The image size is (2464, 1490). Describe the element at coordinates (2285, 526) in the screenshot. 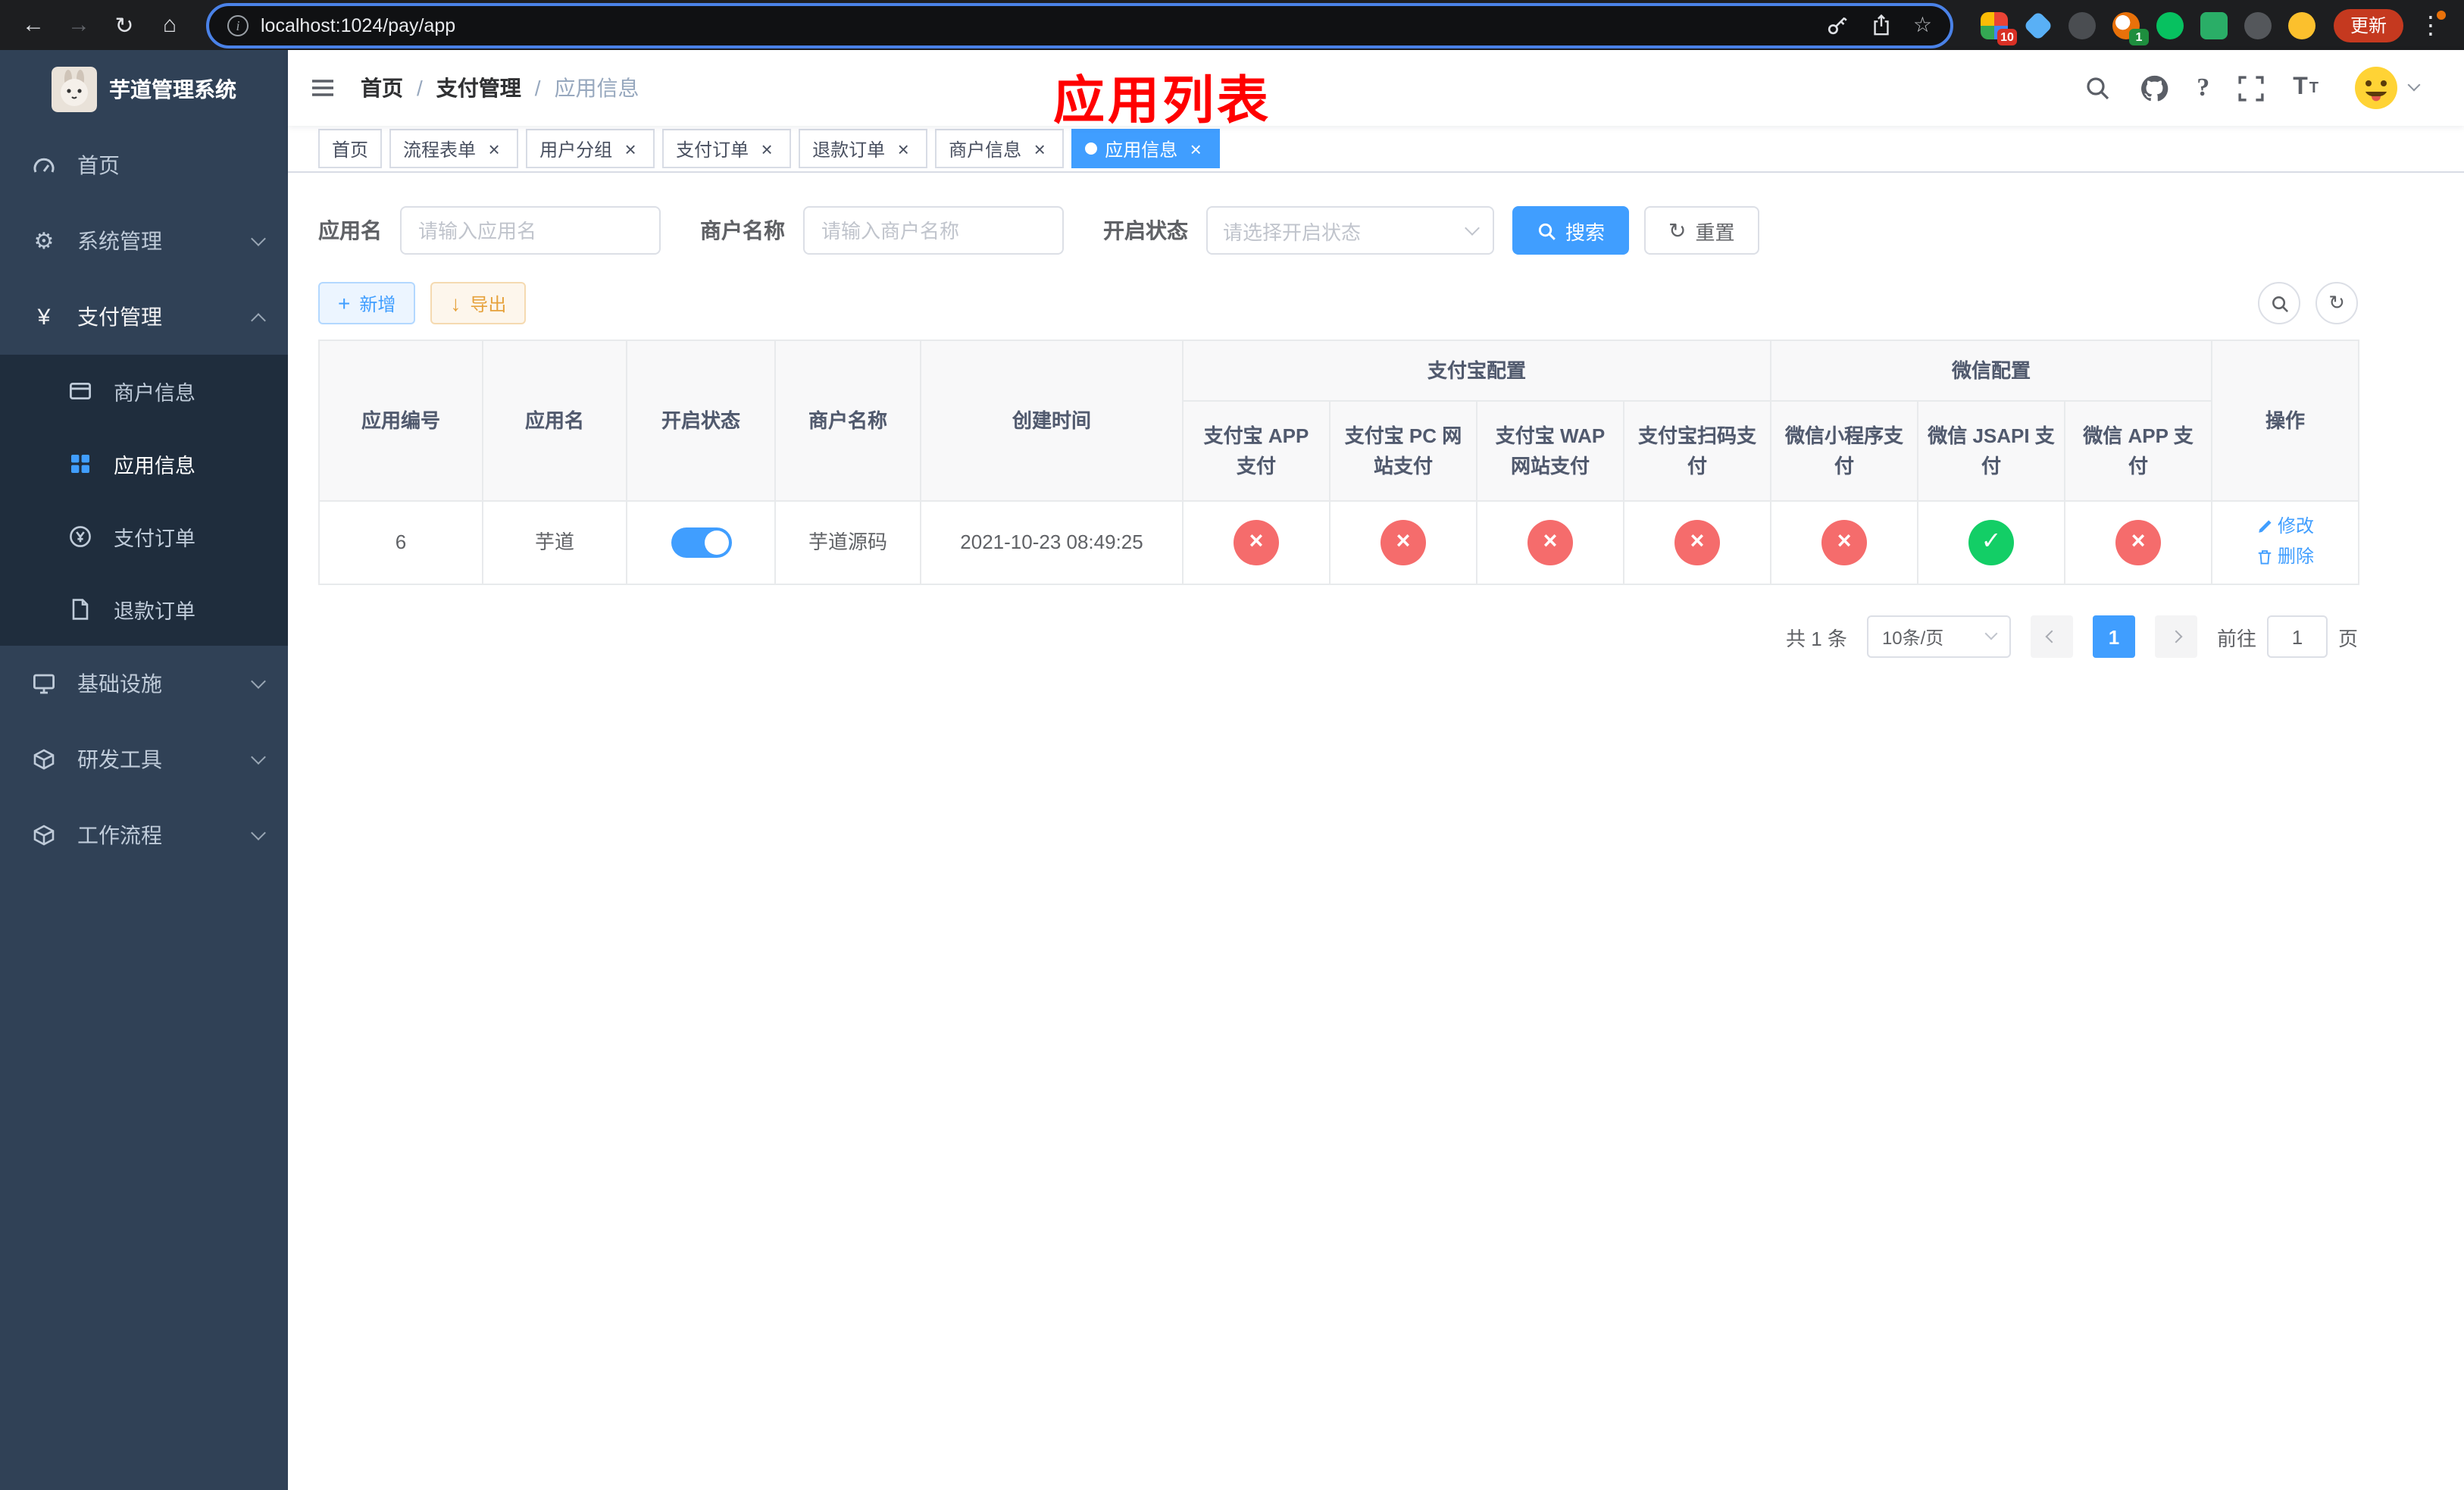

I see `edit-link: 修改` at that location.